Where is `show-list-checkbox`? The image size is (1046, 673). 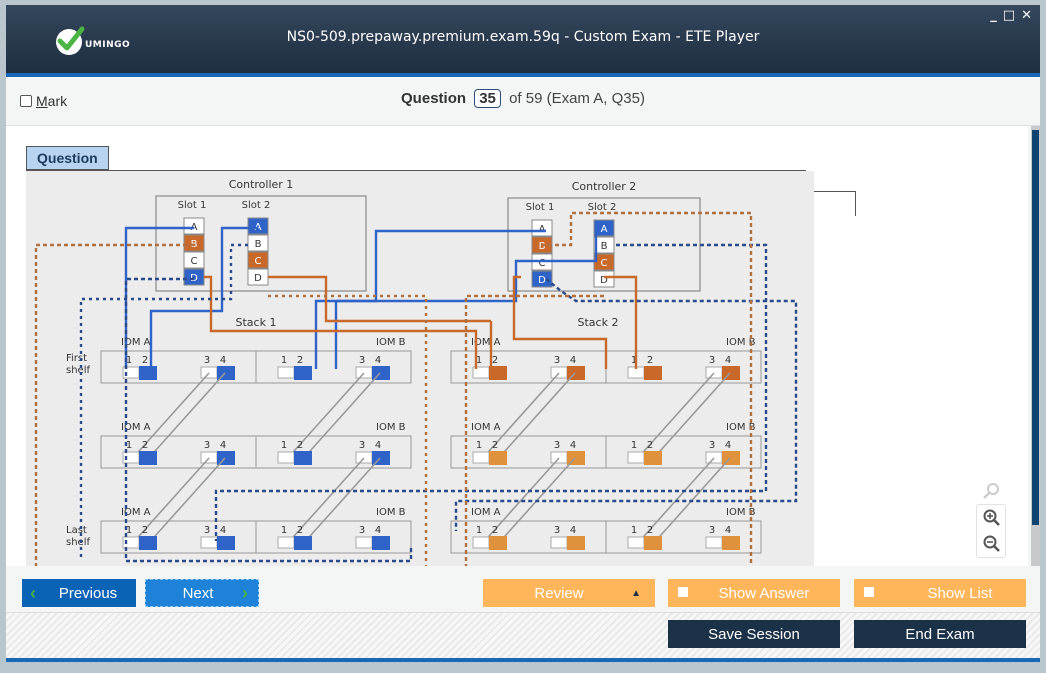
show-list-checkbox is located at coordinates (869, 592).